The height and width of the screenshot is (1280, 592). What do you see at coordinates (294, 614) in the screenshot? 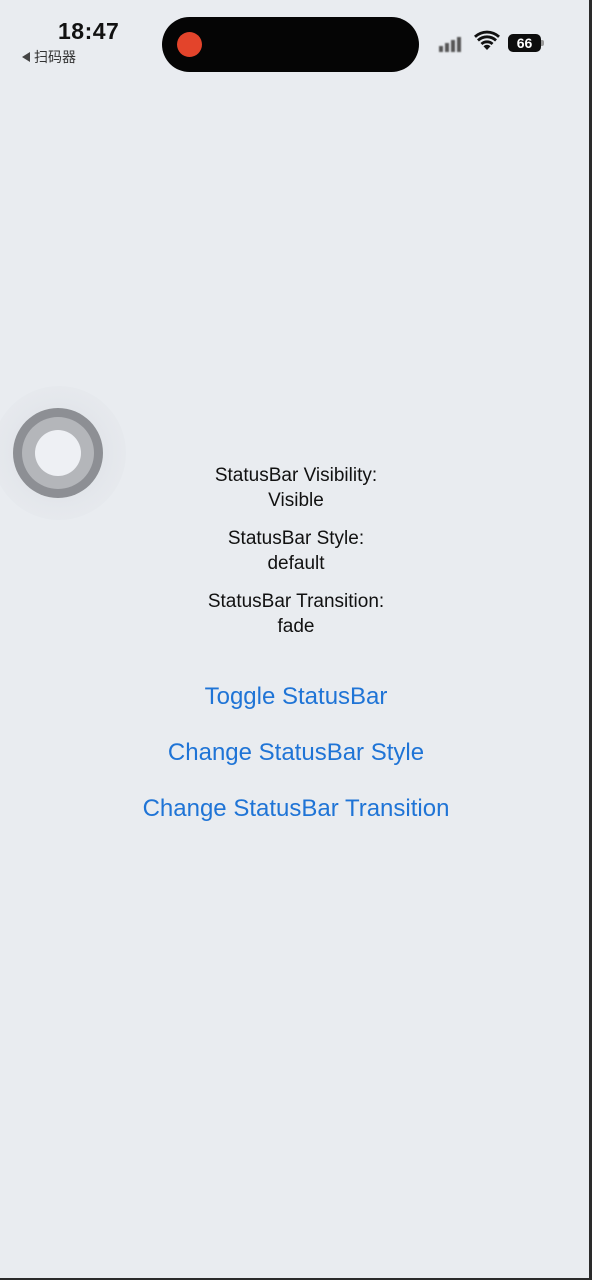
I see `transition-info: StatusBar Transition: fade` at bounding box center [294, 614].